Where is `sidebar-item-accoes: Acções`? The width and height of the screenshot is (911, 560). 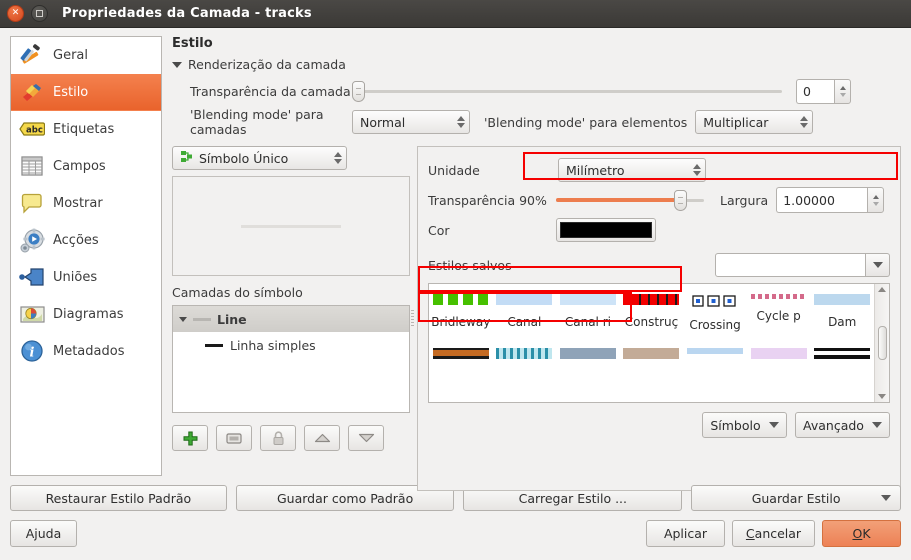 sidebar-item-accoes: Acções is located at coordinates (86, 240).